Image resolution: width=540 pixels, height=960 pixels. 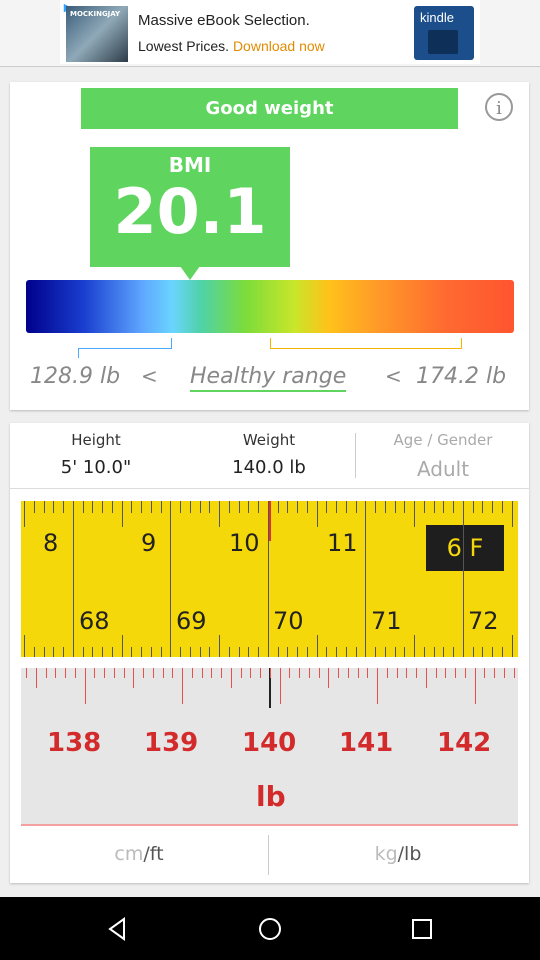 I want to click on length-unit-toggle: cm/ft, so click(x=139, y=854).